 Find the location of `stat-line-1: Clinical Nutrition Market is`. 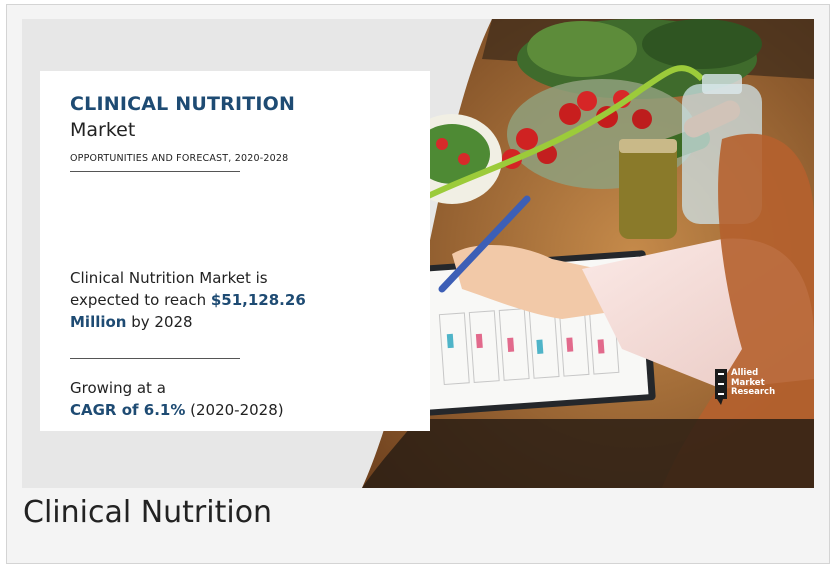

stat-line-1: Clinical Nutrition Market is is located at coordinates (169, 278).